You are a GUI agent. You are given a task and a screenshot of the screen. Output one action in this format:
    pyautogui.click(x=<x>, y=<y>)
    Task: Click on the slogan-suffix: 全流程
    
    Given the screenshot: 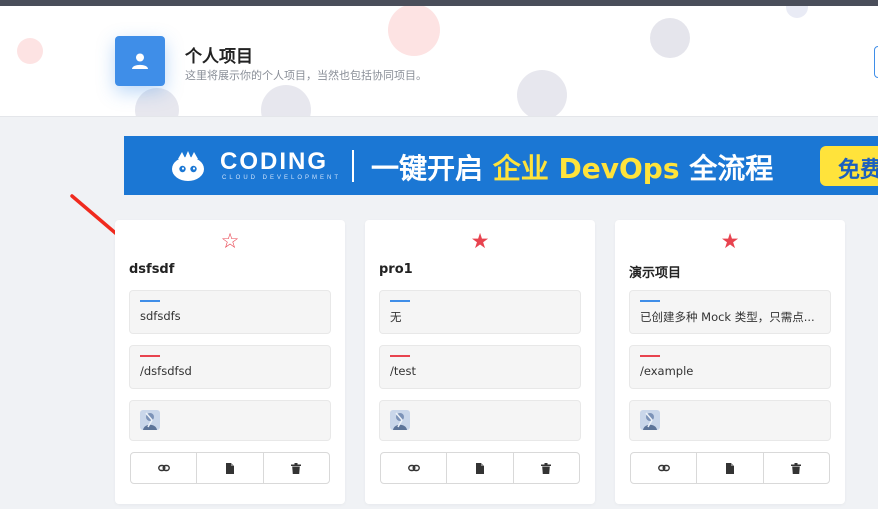 What is the action you would take?
    pyautogui.click(x=726, y=168)
    